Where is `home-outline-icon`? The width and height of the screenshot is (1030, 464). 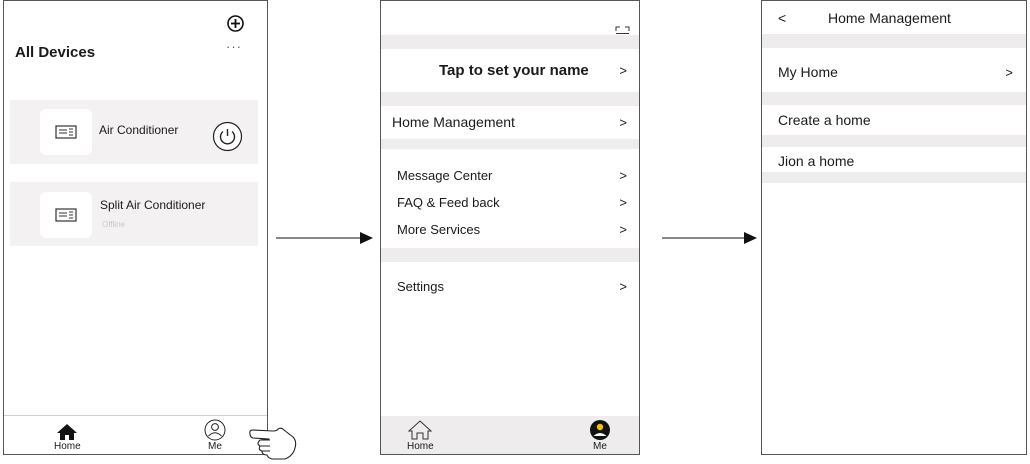
home-outline-icon is located at coordinates (420, 430).